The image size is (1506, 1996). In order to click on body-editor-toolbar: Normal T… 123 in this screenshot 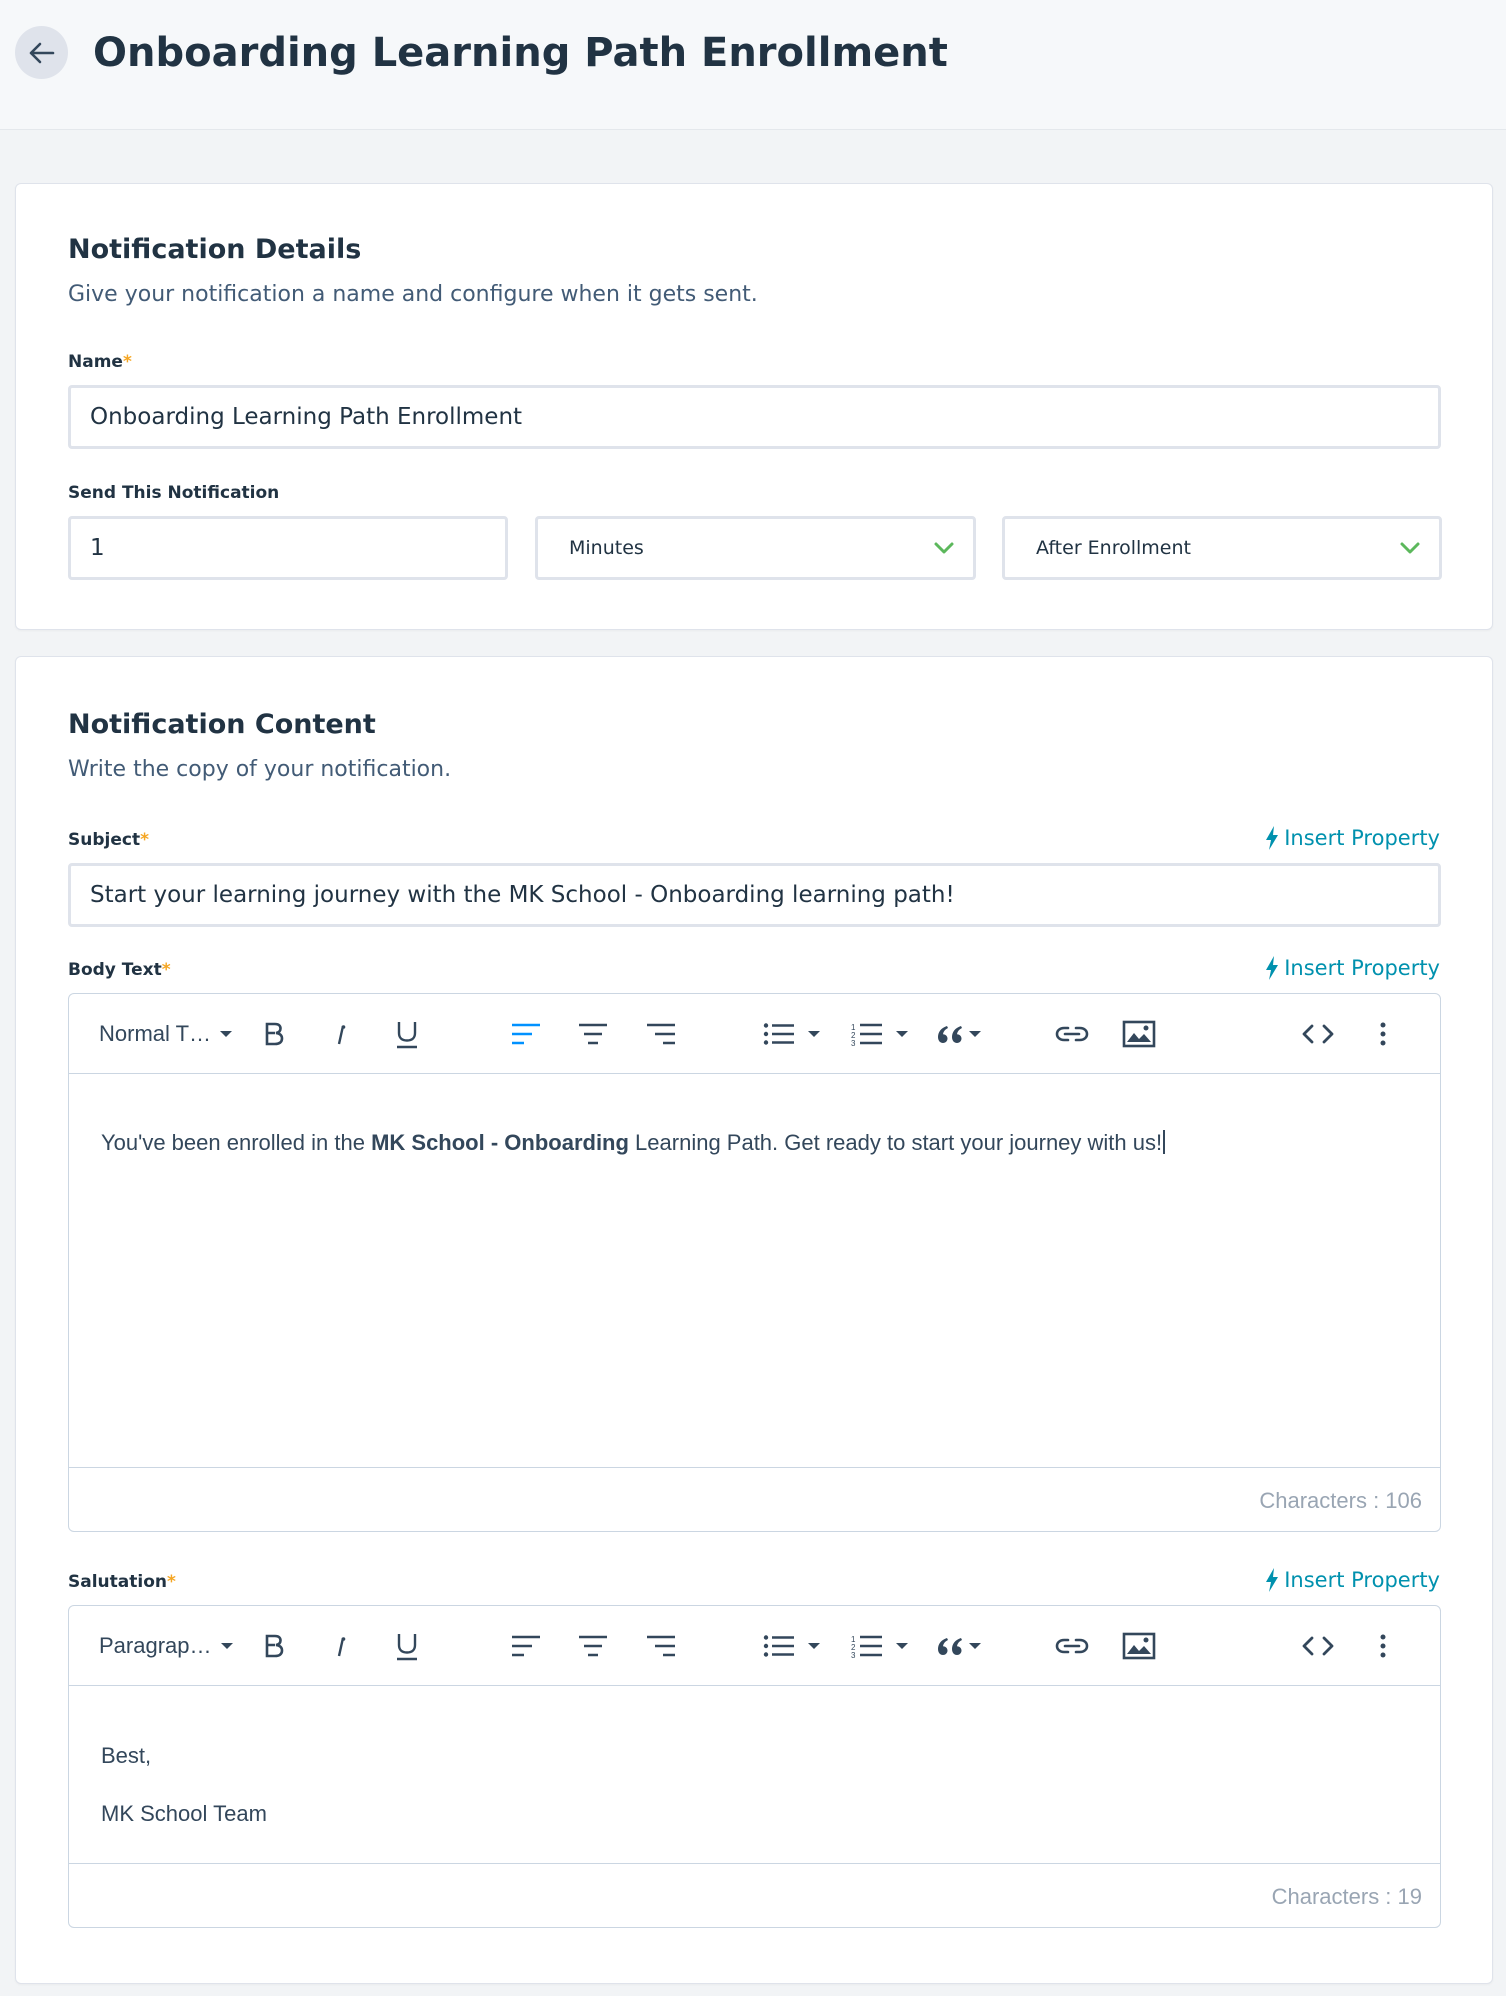, I will do `click(754, 1034)`.